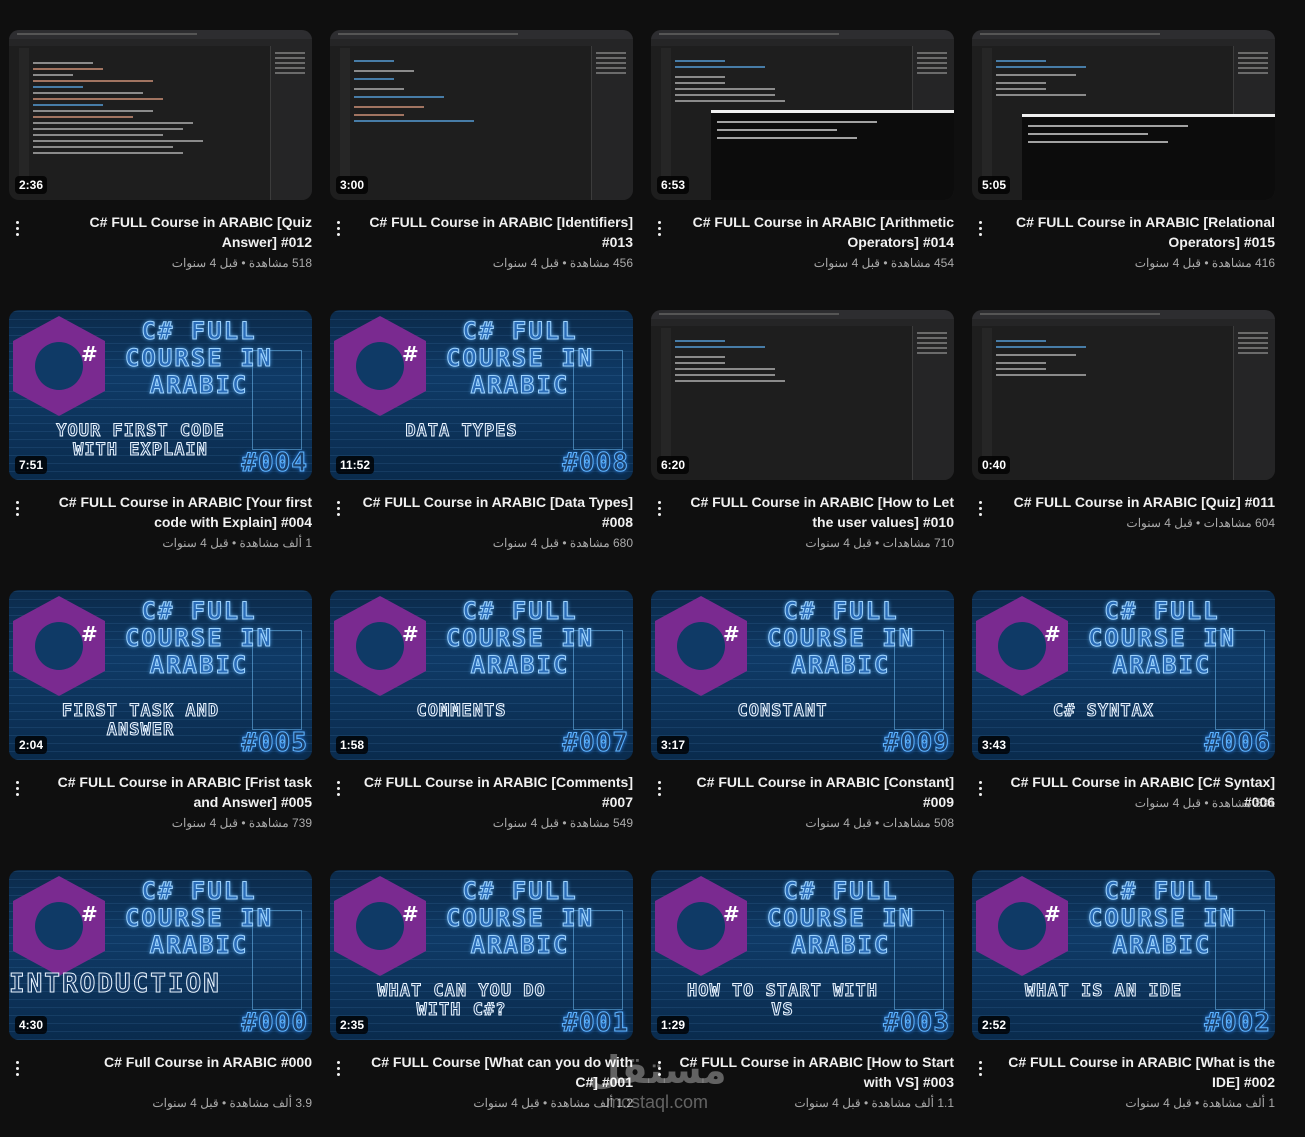 This screenshot has height=1137, width=1305. I want to click on video-thumbnail: 2:36, so click(160, 115).